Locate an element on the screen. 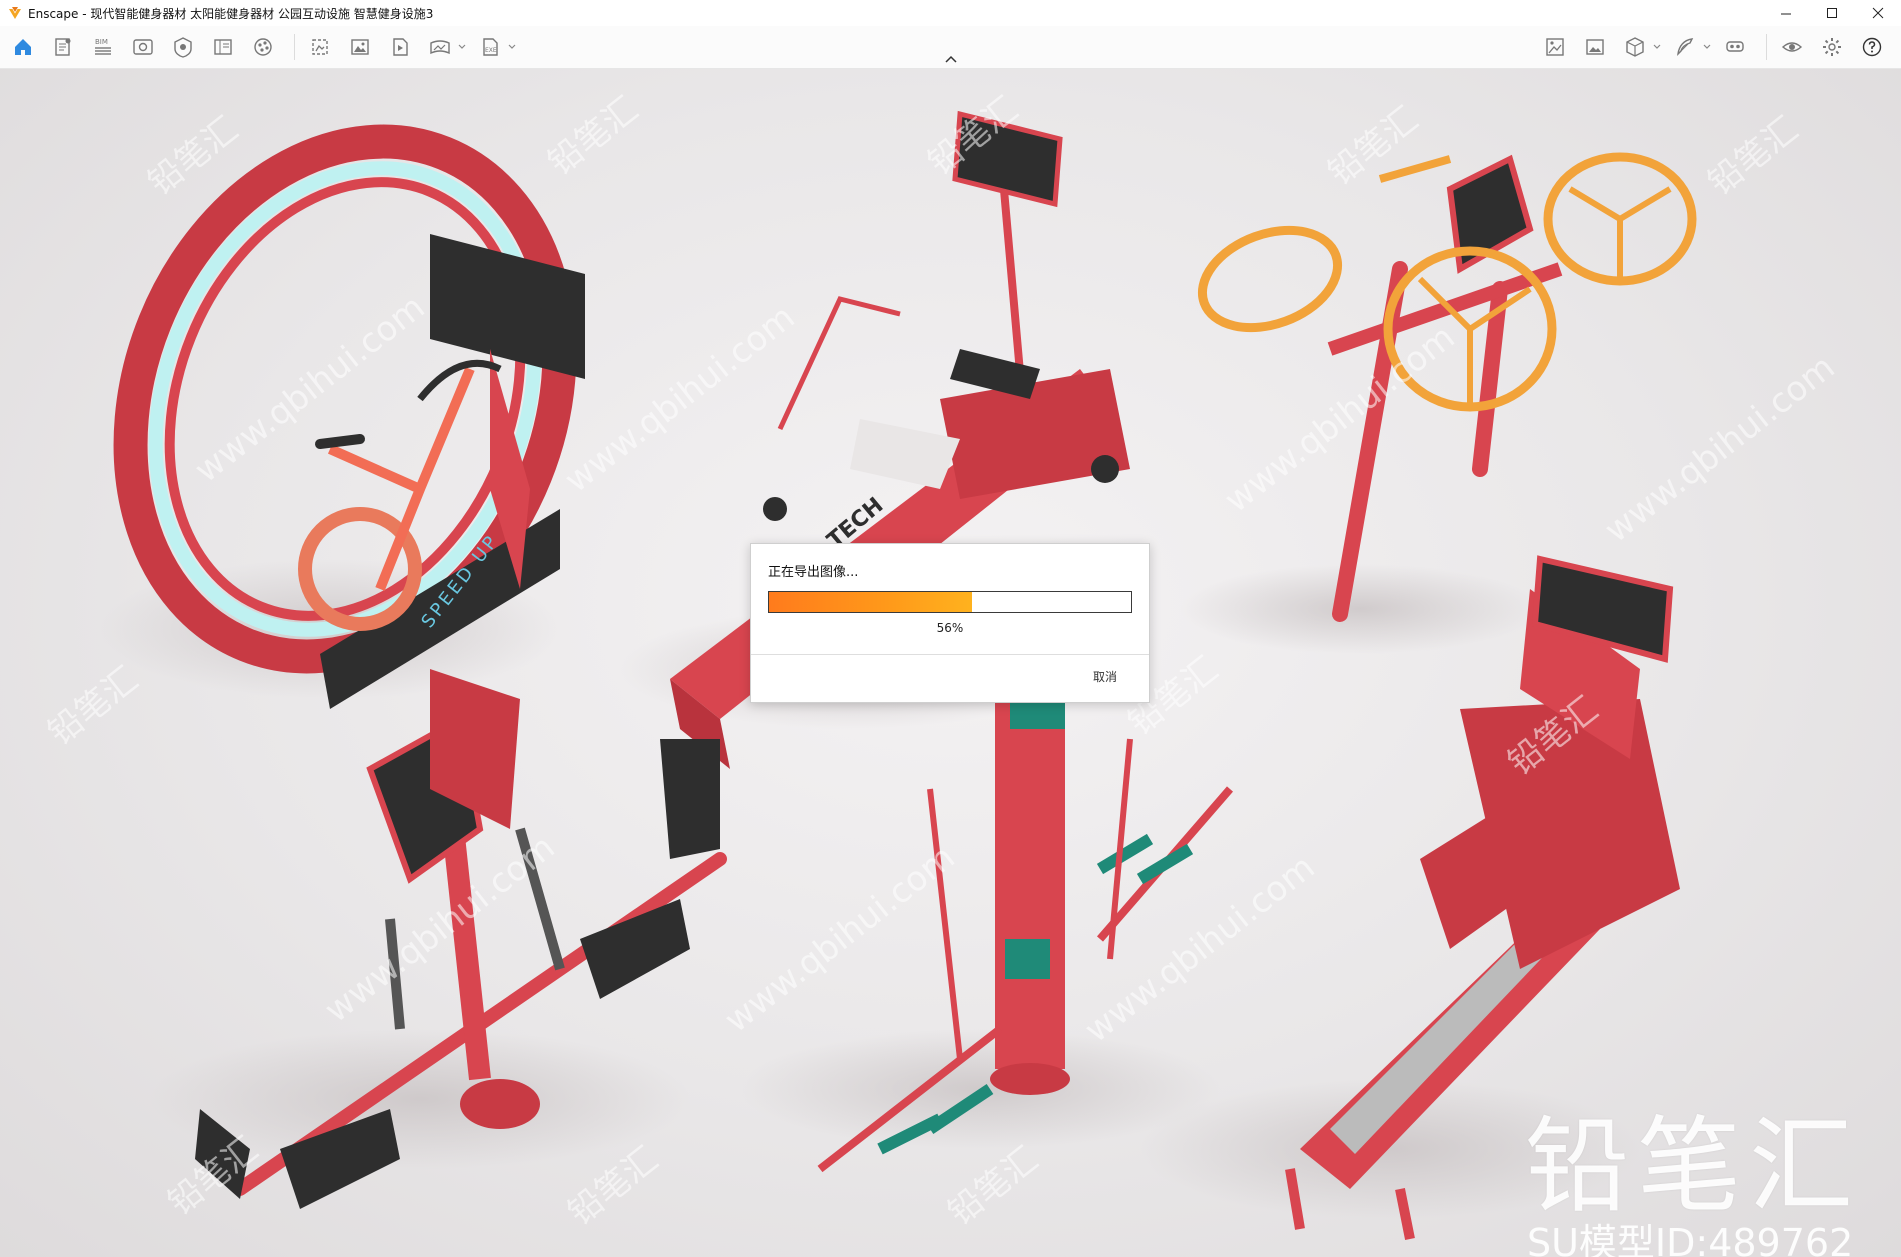 This screenshot has height=1257, width=1901. screenshot-button is located at coordinates (360, 47).